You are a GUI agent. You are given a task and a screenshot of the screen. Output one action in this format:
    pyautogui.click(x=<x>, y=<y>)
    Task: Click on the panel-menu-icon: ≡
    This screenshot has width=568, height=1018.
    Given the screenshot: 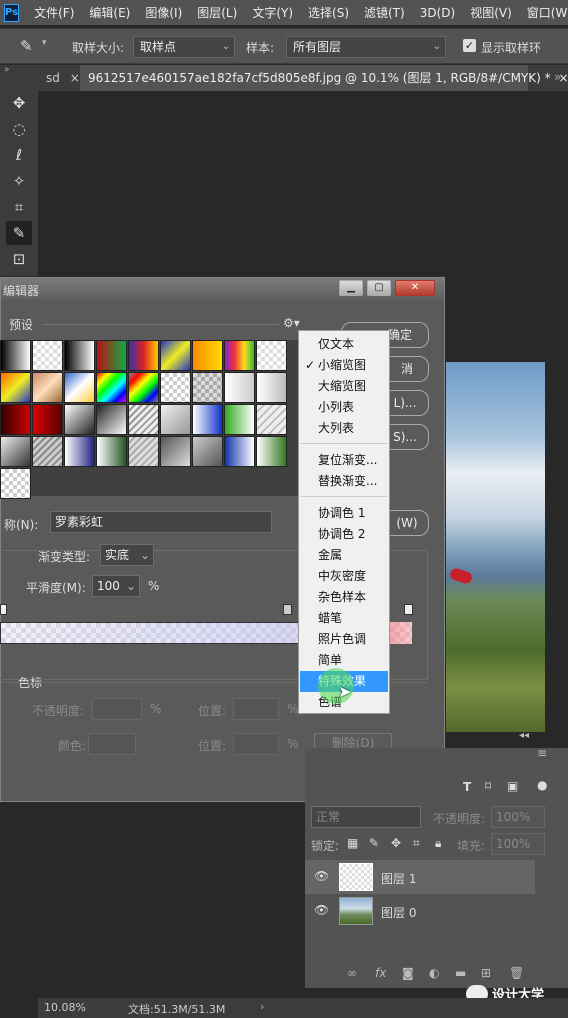 What is the action you would take?
    pyautogui.click(x=542, y=753)
    